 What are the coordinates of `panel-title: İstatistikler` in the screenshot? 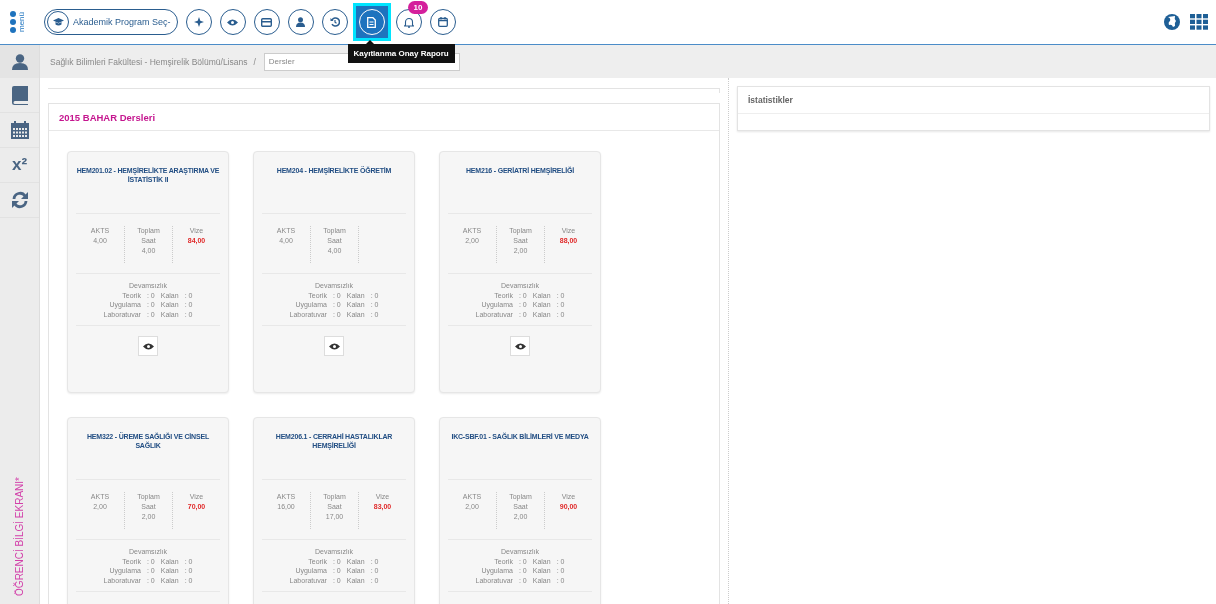 It's located at (770, 100).